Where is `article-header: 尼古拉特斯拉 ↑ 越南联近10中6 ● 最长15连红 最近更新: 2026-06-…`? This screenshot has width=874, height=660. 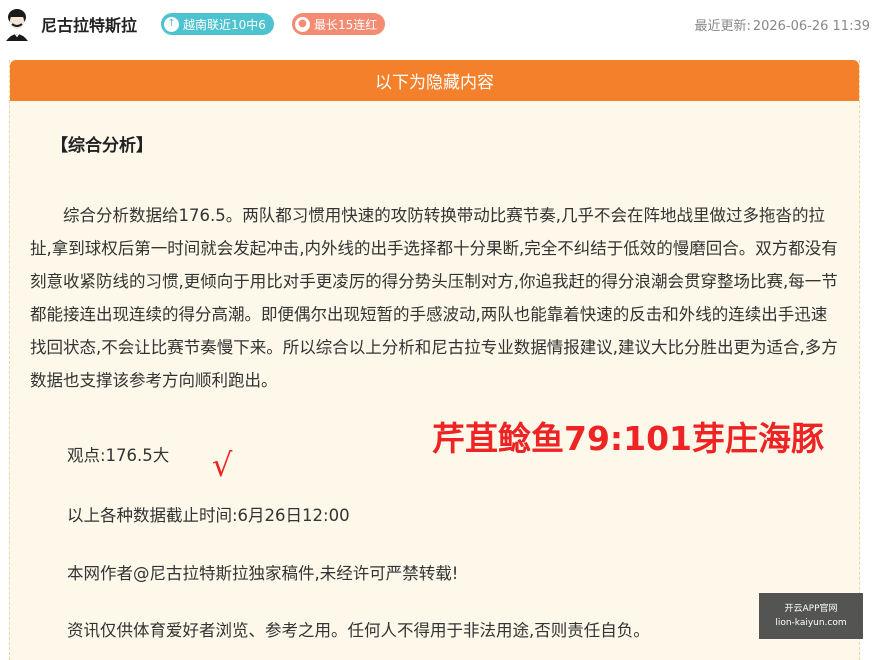 article-header: 尼古拉特斯拉 ↑ 越南联近10中6 ● 最长15连红 最近更新: 2026-06-… is located at coordinates (437, 25).